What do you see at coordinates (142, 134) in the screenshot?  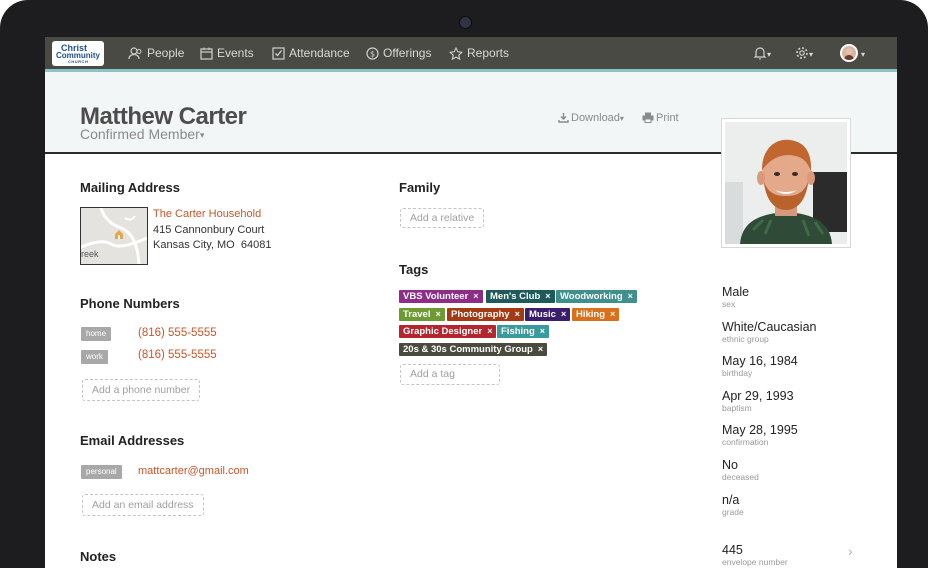 I see `member-status-dropdown: Confirmed Member▾` at bounding box center [142, 134].